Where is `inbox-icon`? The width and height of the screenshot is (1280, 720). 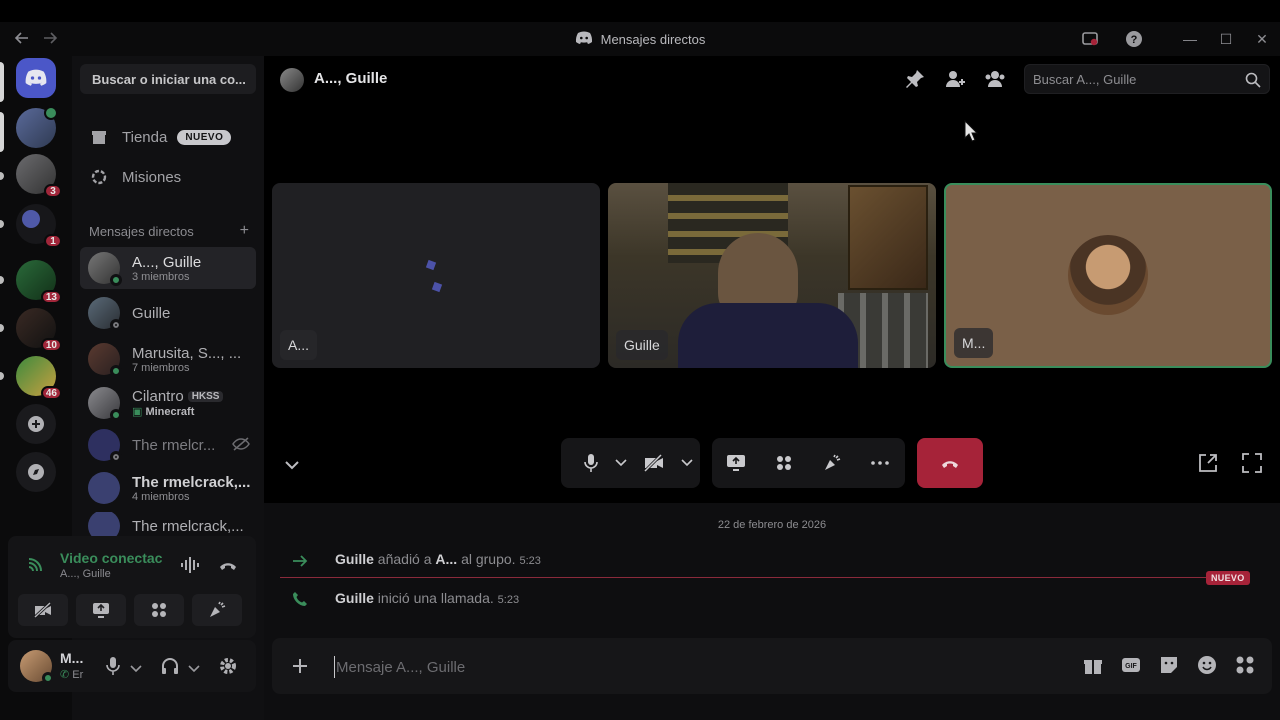 inbox-icon is located at coordinates (1090, 39).